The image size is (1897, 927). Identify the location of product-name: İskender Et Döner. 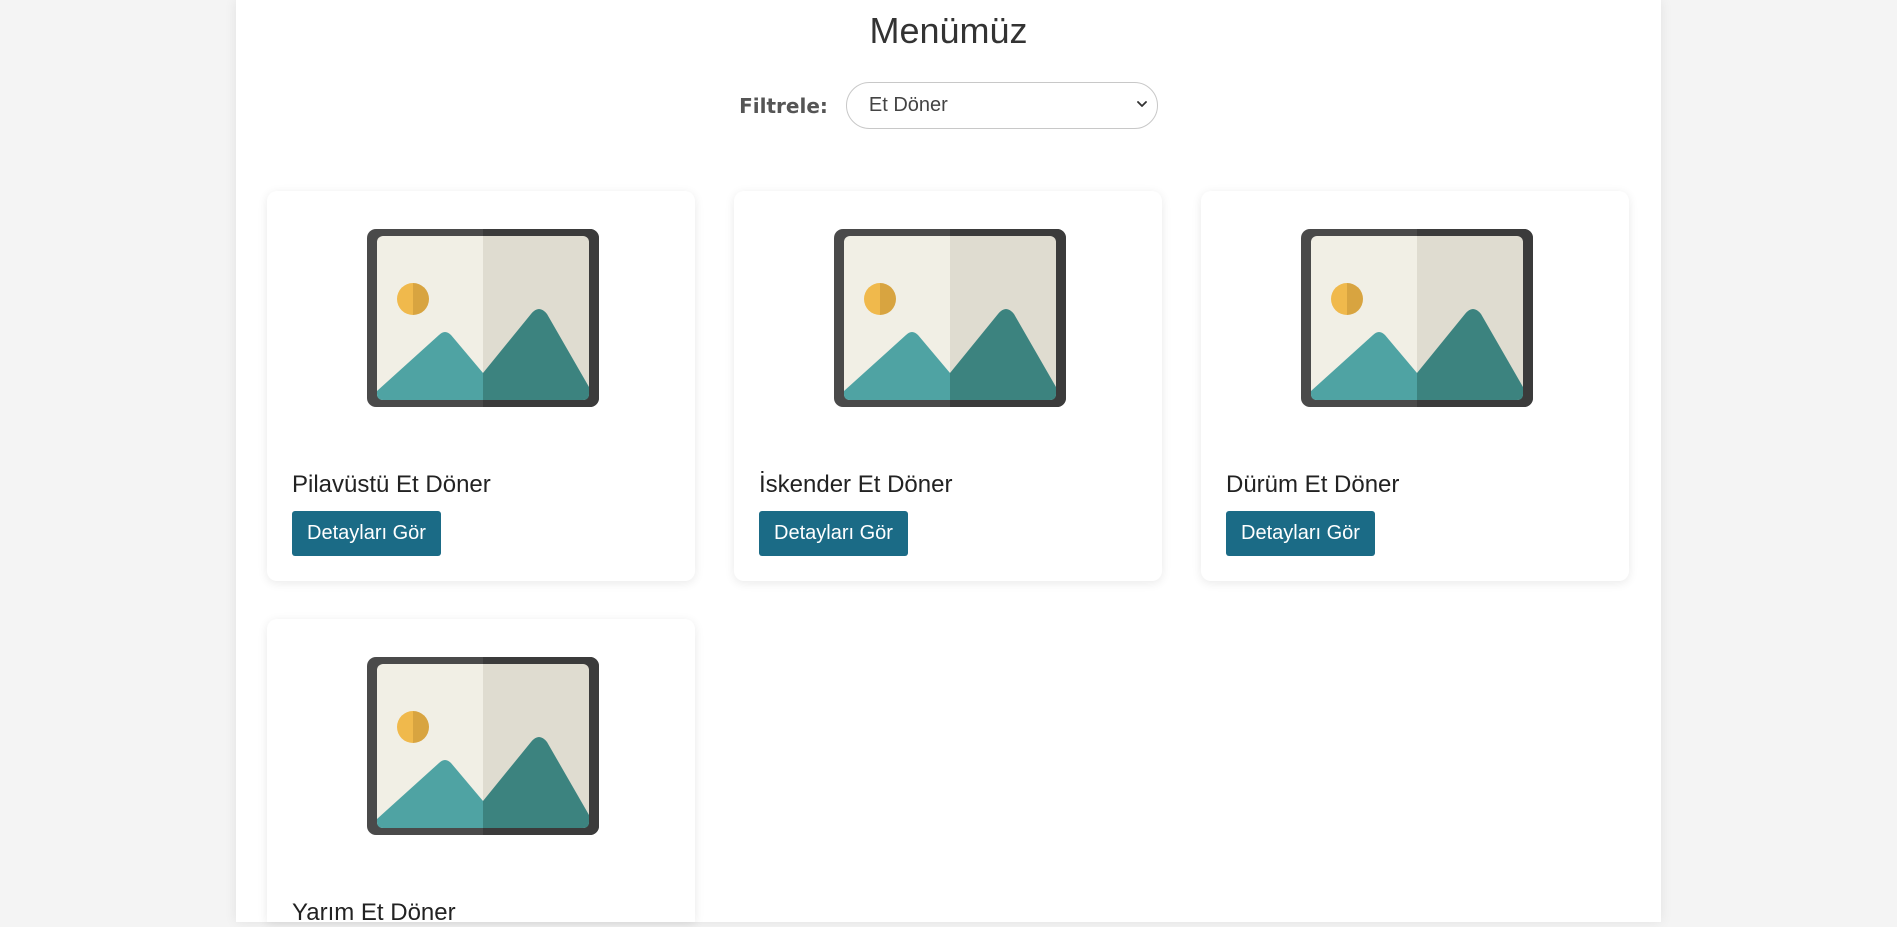
(856, 484).